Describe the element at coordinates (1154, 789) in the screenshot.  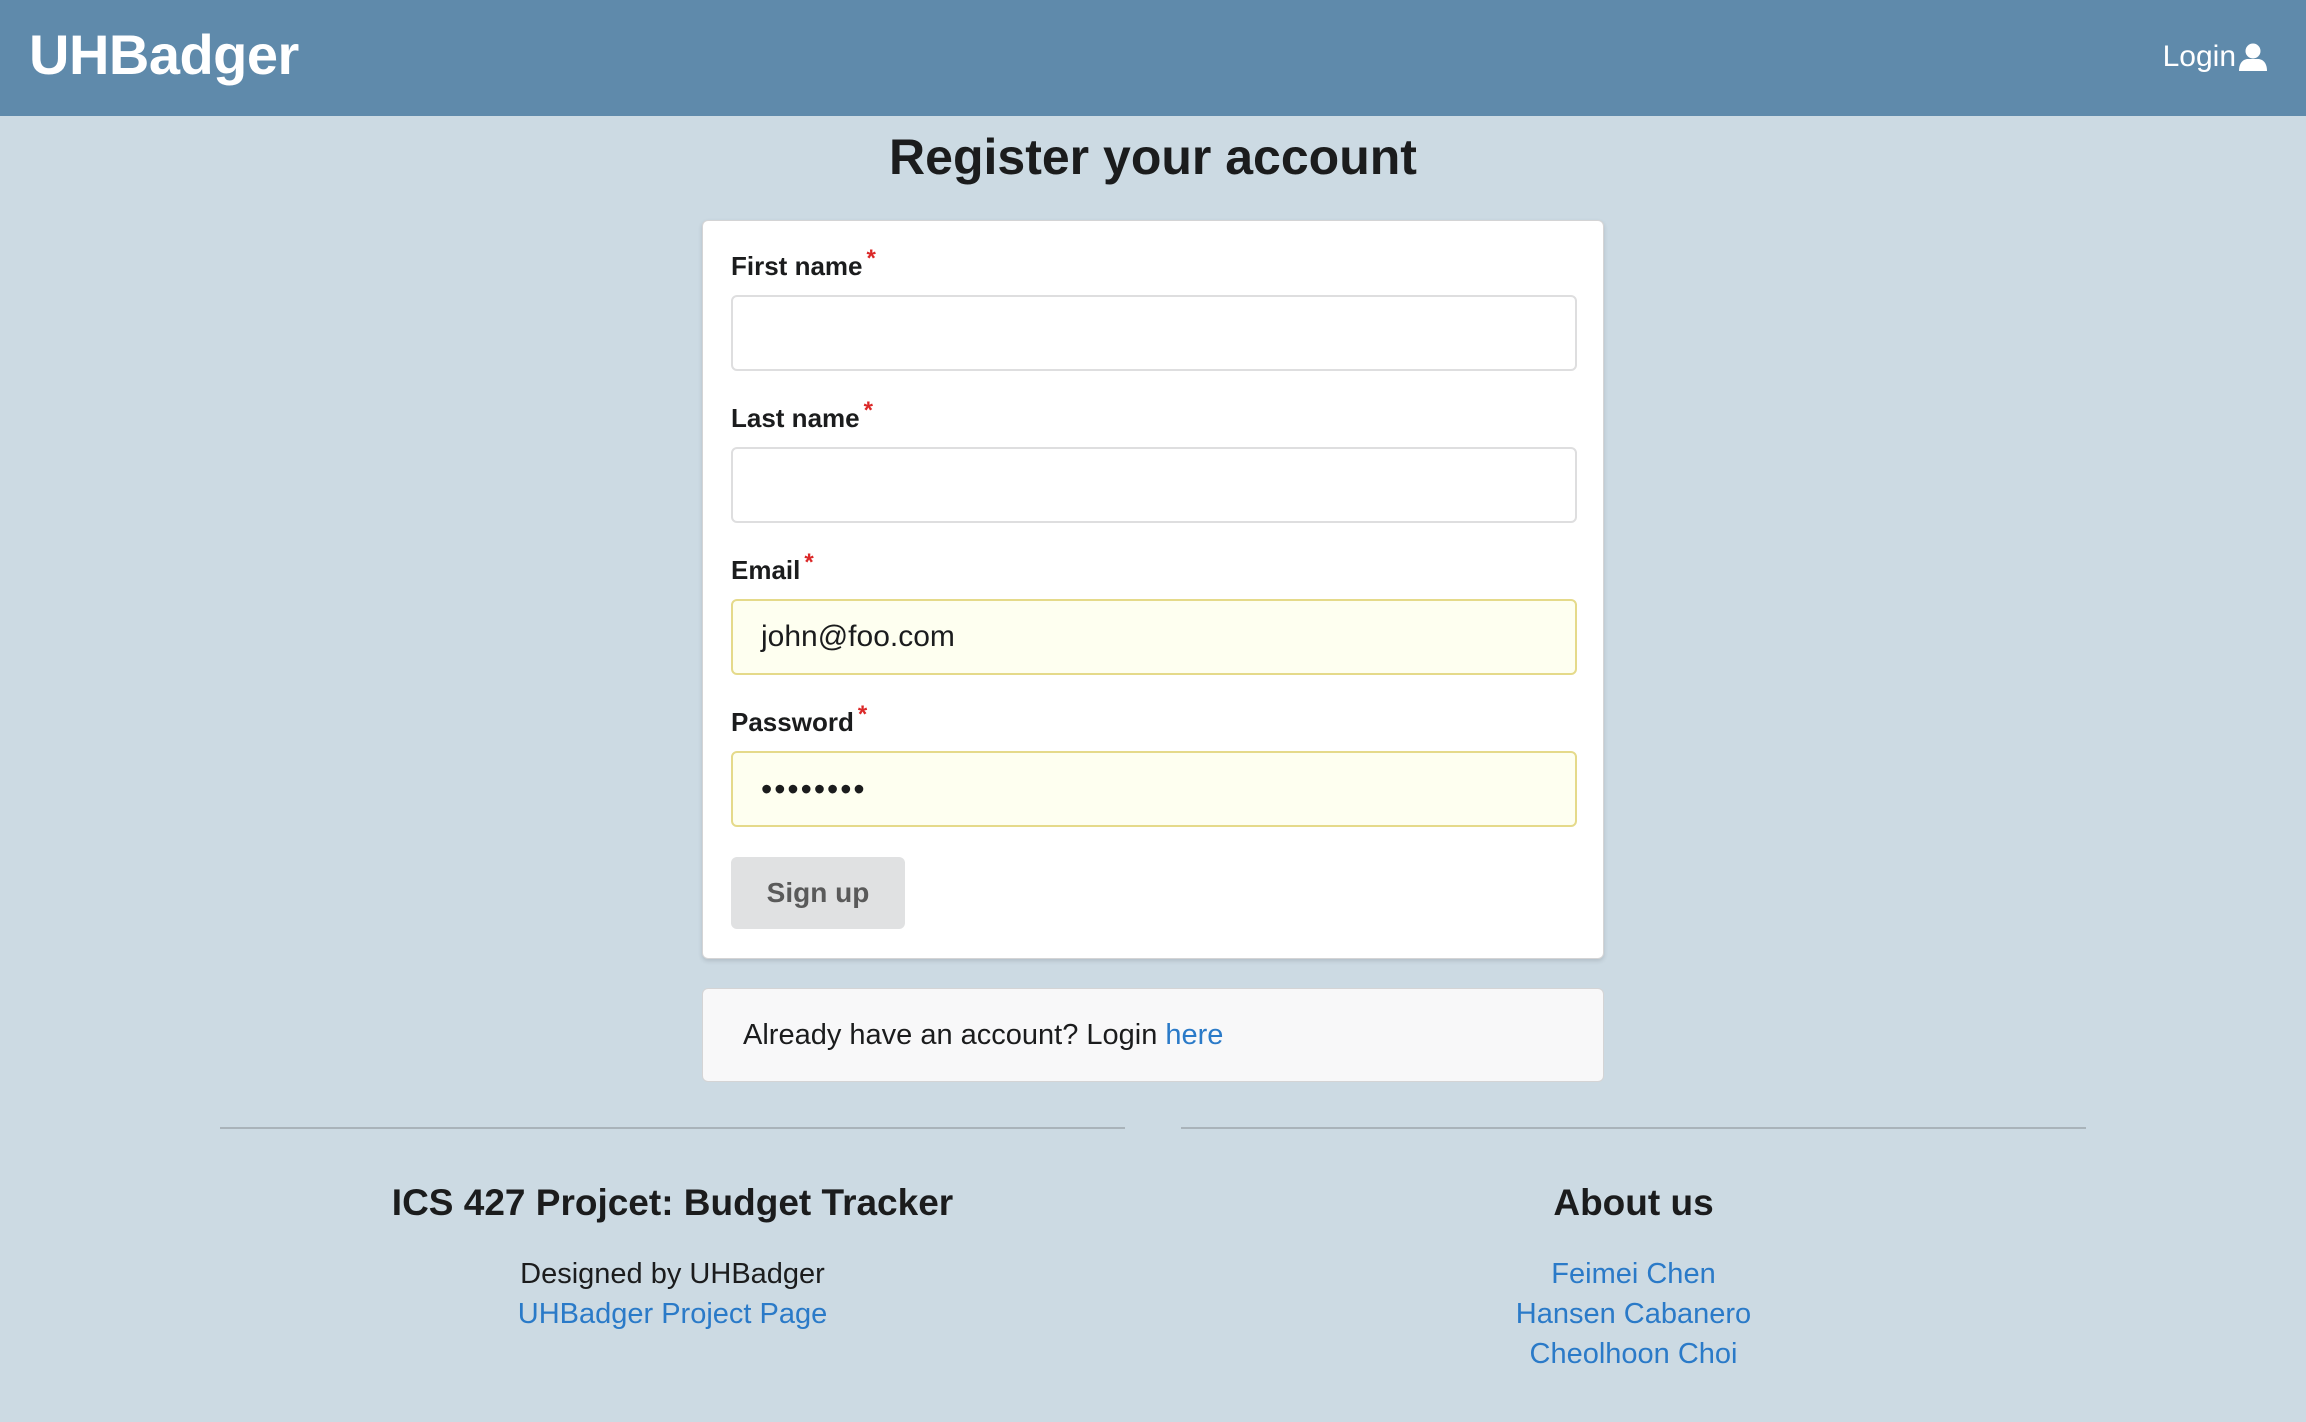
I see `password-input: ••••••••` at that location.